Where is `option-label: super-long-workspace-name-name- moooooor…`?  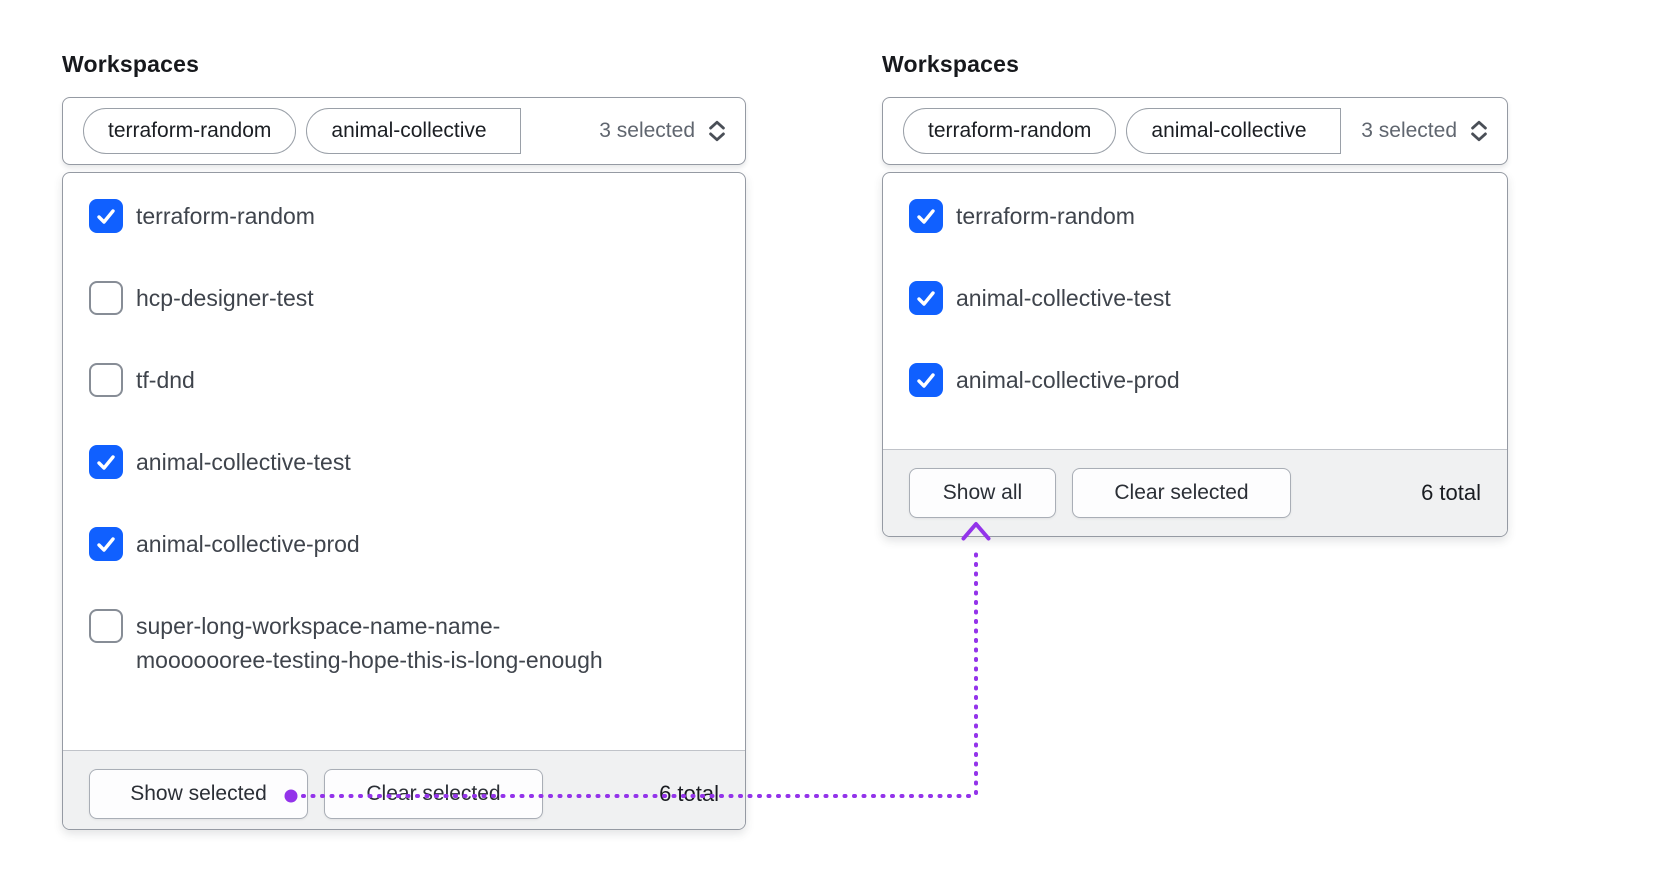 option-label: super-long-workspace-name-name- moooooor… is located at coordinates (369, 643).